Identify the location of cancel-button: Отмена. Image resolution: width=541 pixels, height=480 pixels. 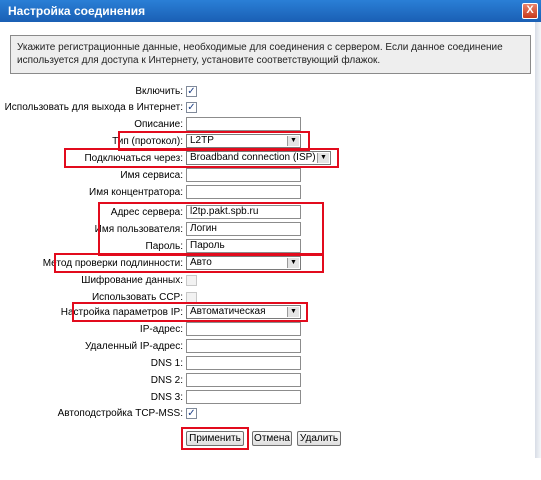
(272, 438).